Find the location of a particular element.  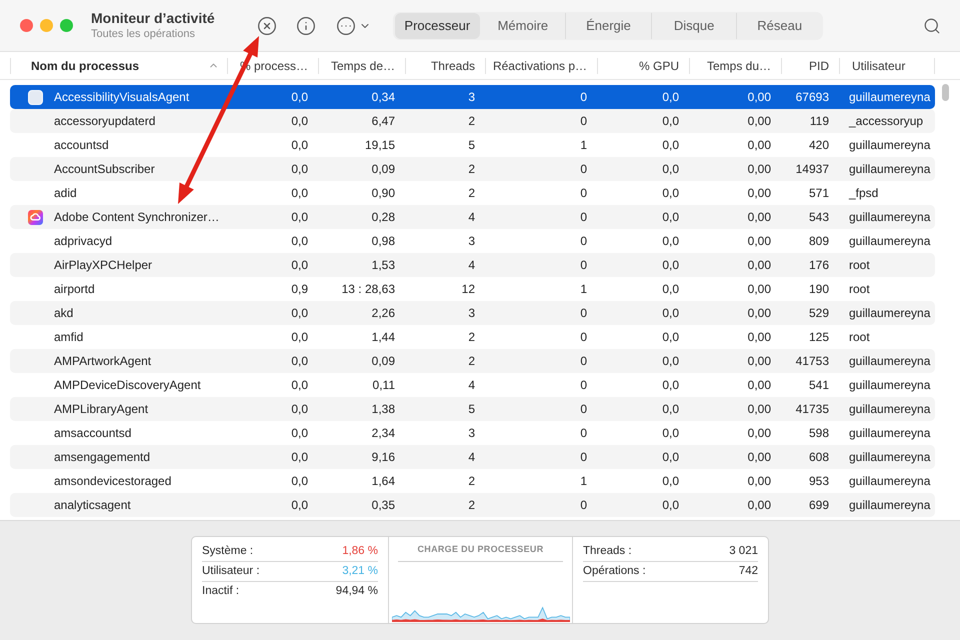

table-row: AMPArtworkAgent 0,0 0,09 2 0 0,0 0,00 41753 guillaumereyna is located at coordinates (472, 361).